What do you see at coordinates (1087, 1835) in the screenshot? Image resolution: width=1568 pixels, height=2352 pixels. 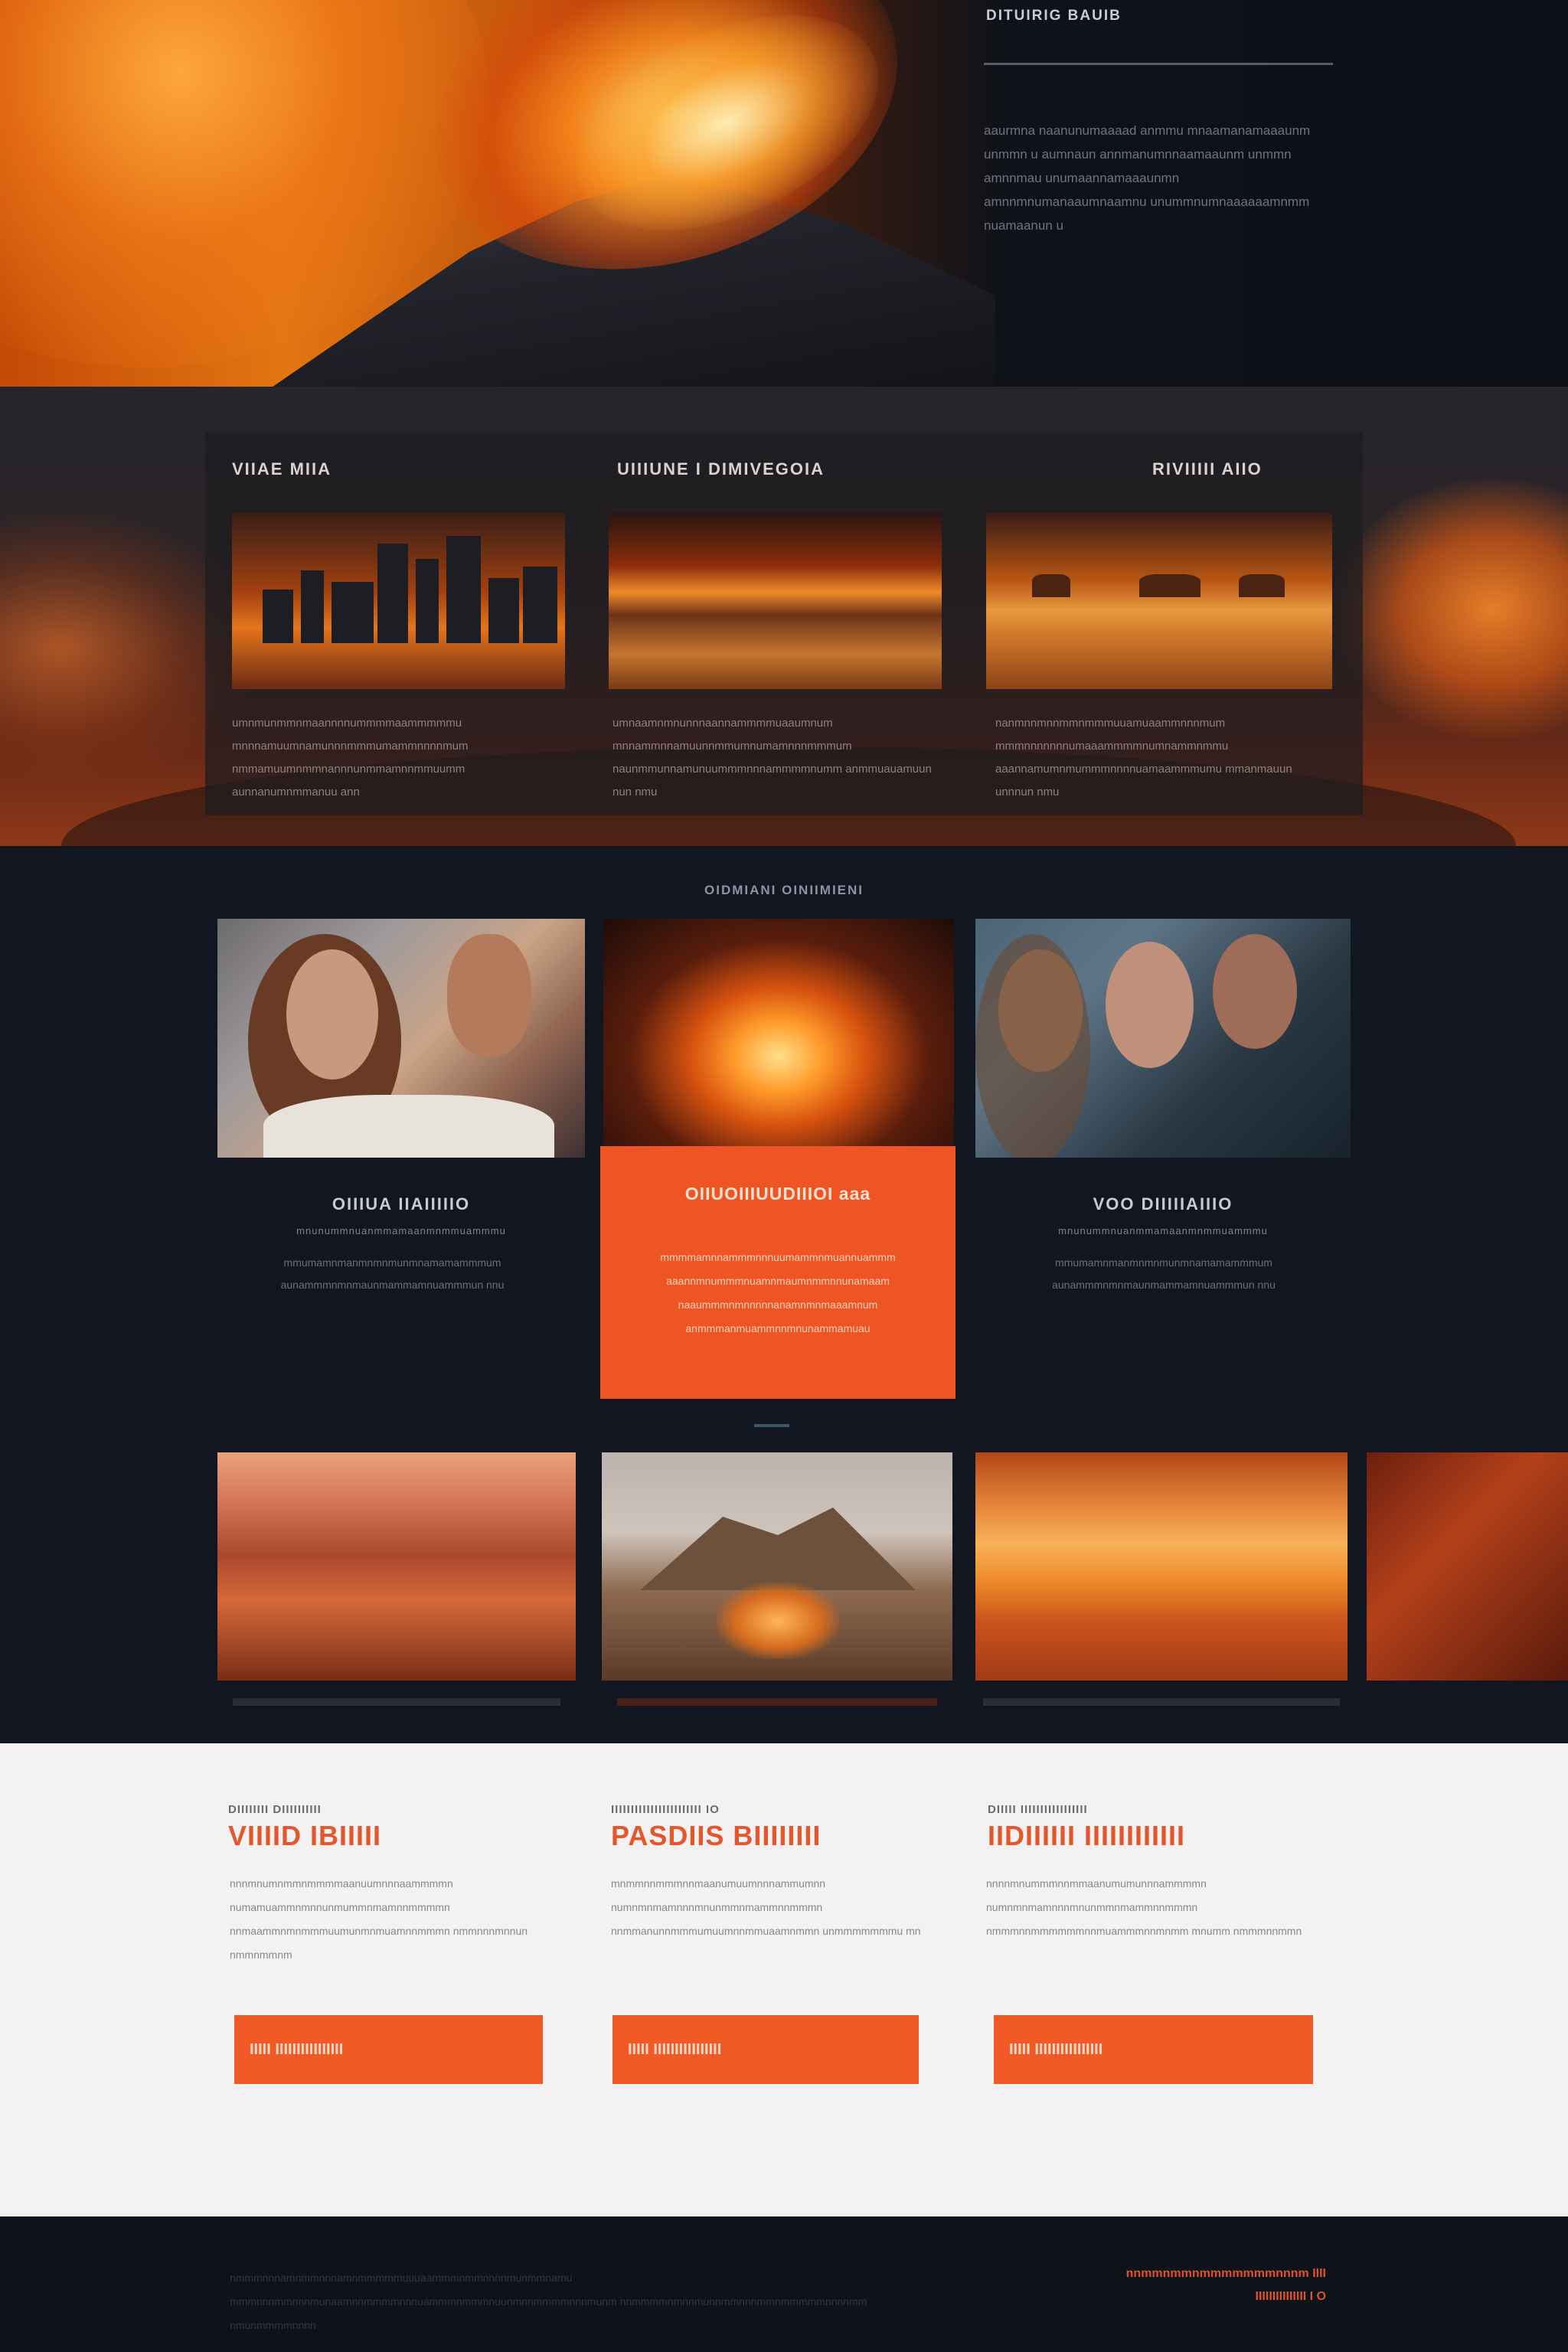 I see `cta-title-3: IIDIIIIII IIIIIIIIIIII` at bounding box center [1087, 1835].